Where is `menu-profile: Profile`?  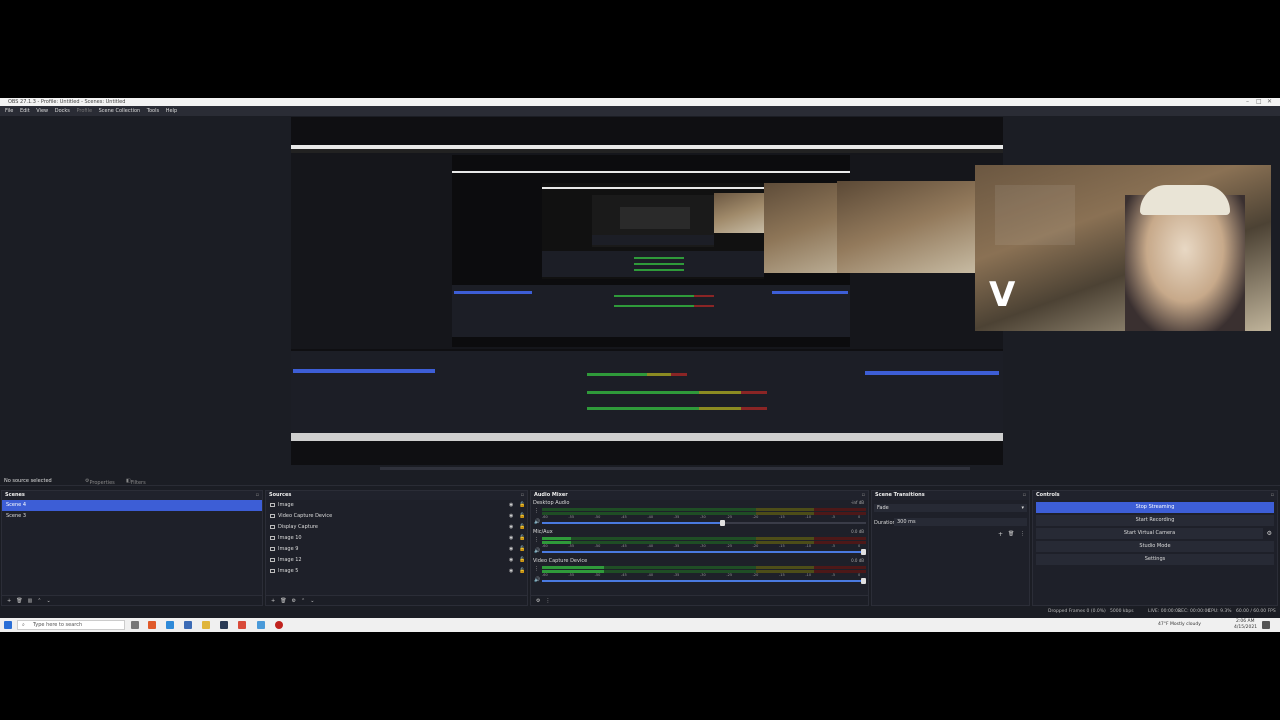 menu-profile: Profile is located at coordinates (84, 111).